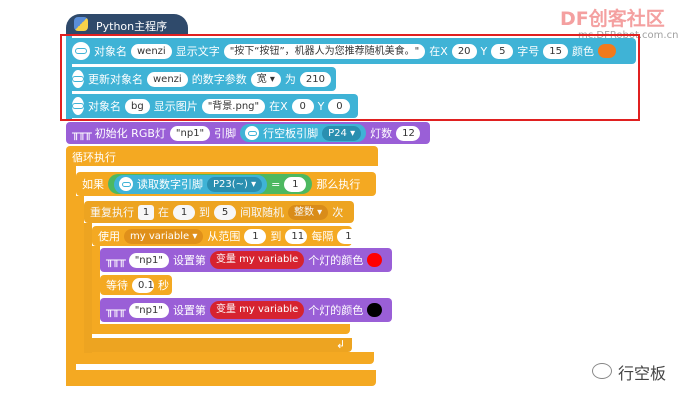 The height and width of the screenshot is (404, 693). What do you see at coordinates (117, 285) in the screenshot?
I see `label: 等待` at bounding box center [117, 285].